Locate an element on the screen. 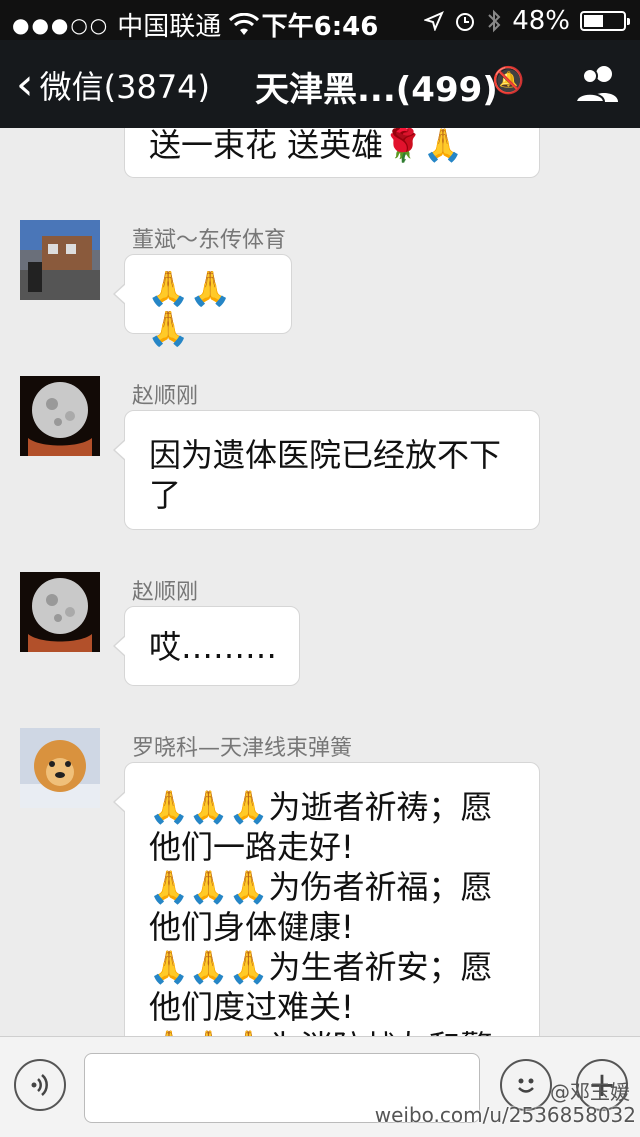 The image size is (640, 1137). message-line: 🙏🙏🙏为消防战友和警 is located at coordinates (332, 1031).